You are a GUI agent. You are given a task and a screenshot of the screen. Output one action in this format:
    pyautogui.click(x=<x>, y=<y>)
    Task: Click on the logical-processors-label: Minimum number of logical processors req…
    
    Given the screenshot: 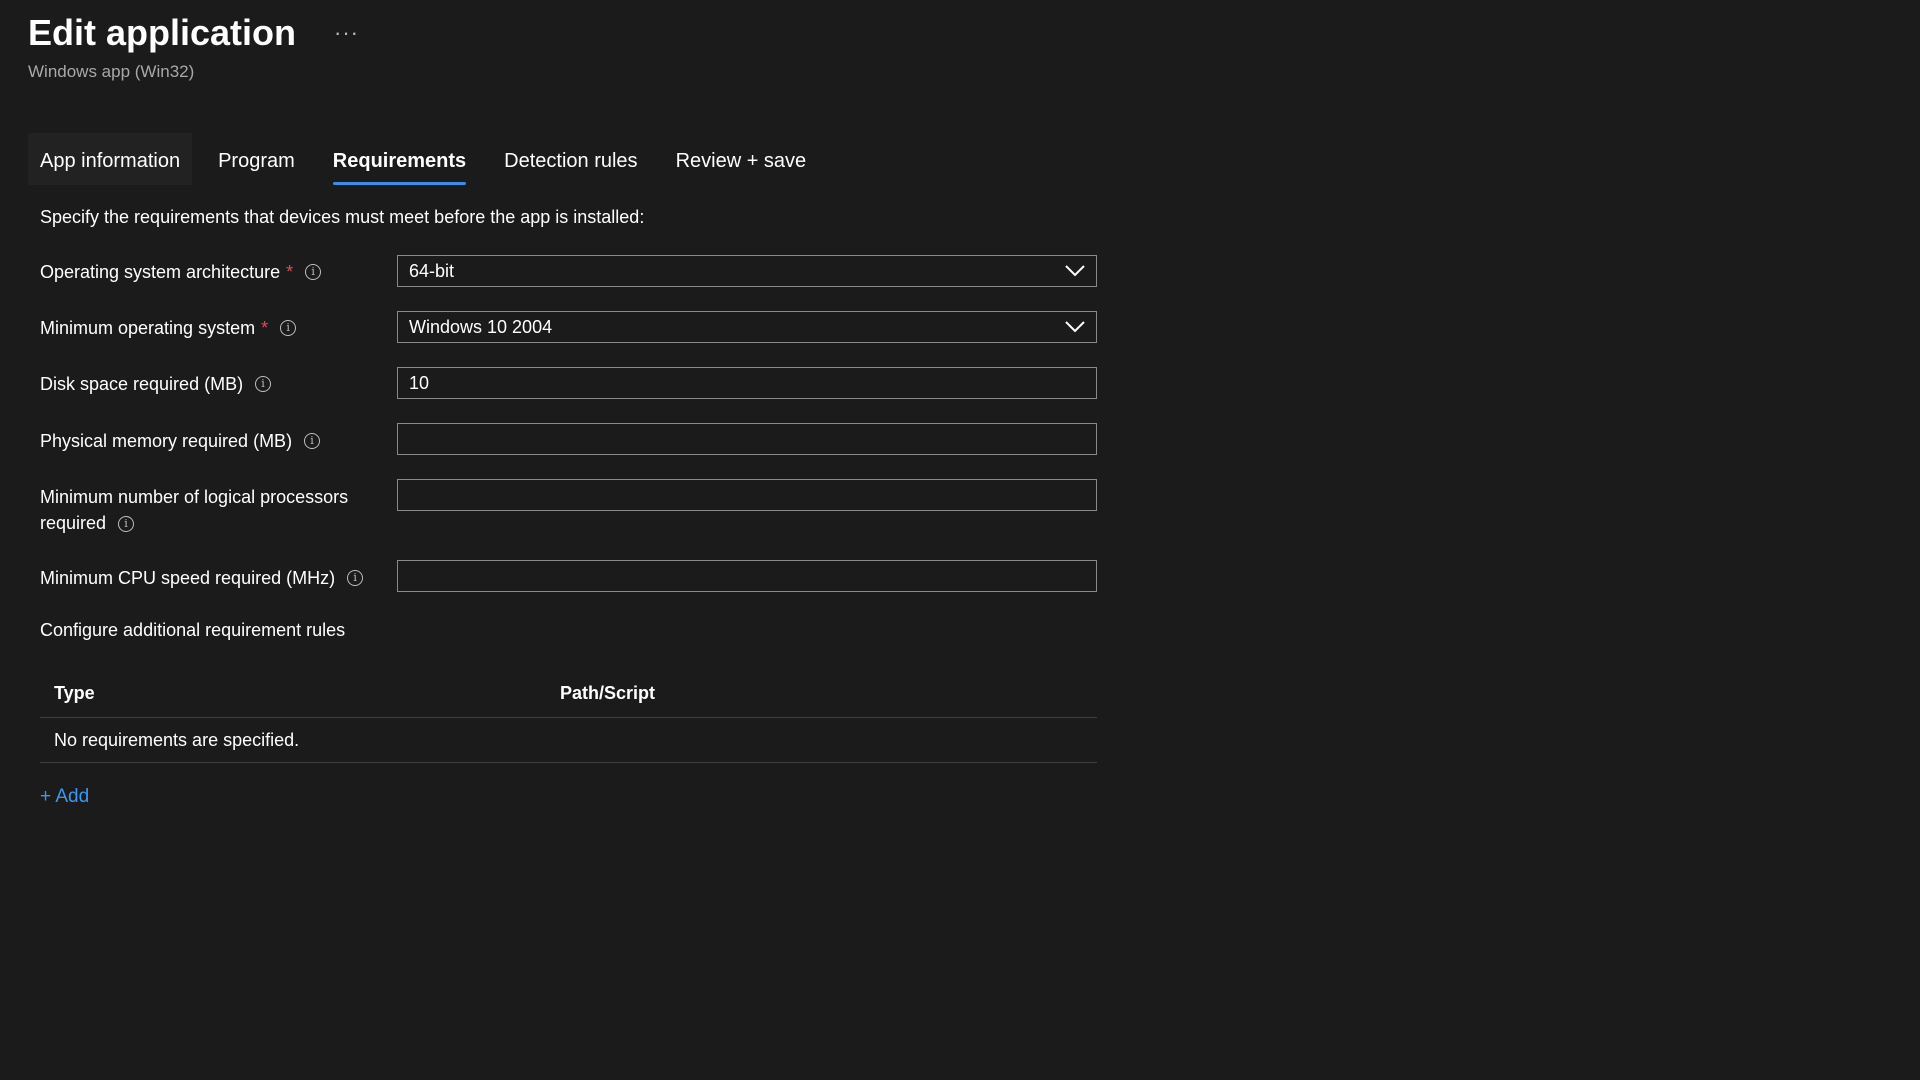 What is the action you would take?
    pyautogui.click(x=194, y=510)
    